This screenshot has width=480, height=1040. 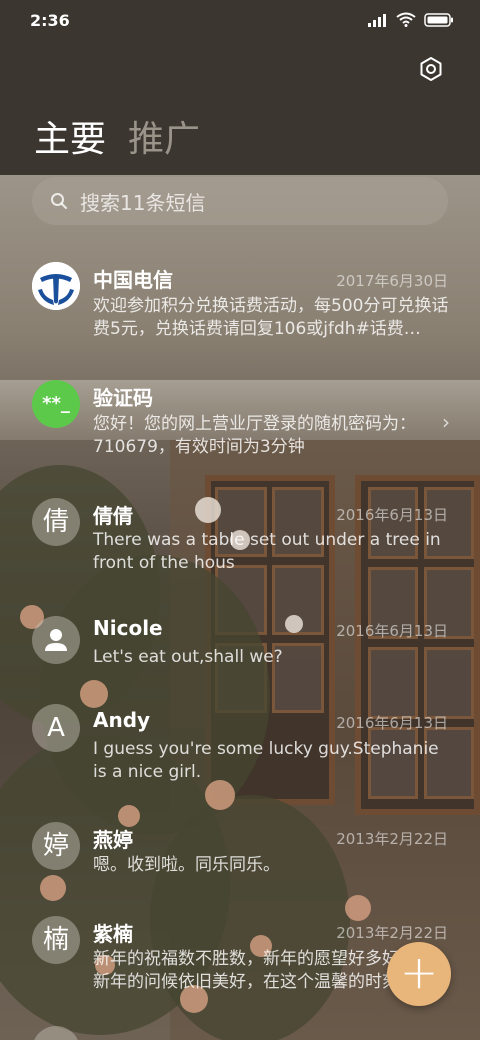 I want to click on contact-name: 中国电信, so click(x=133, y=280).